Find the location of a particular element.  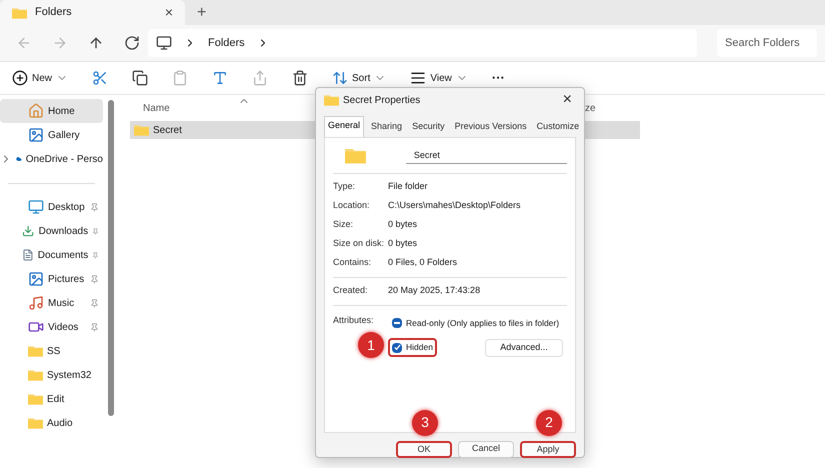

sidebar-label: Downloads is located at coordinates (63, 231).